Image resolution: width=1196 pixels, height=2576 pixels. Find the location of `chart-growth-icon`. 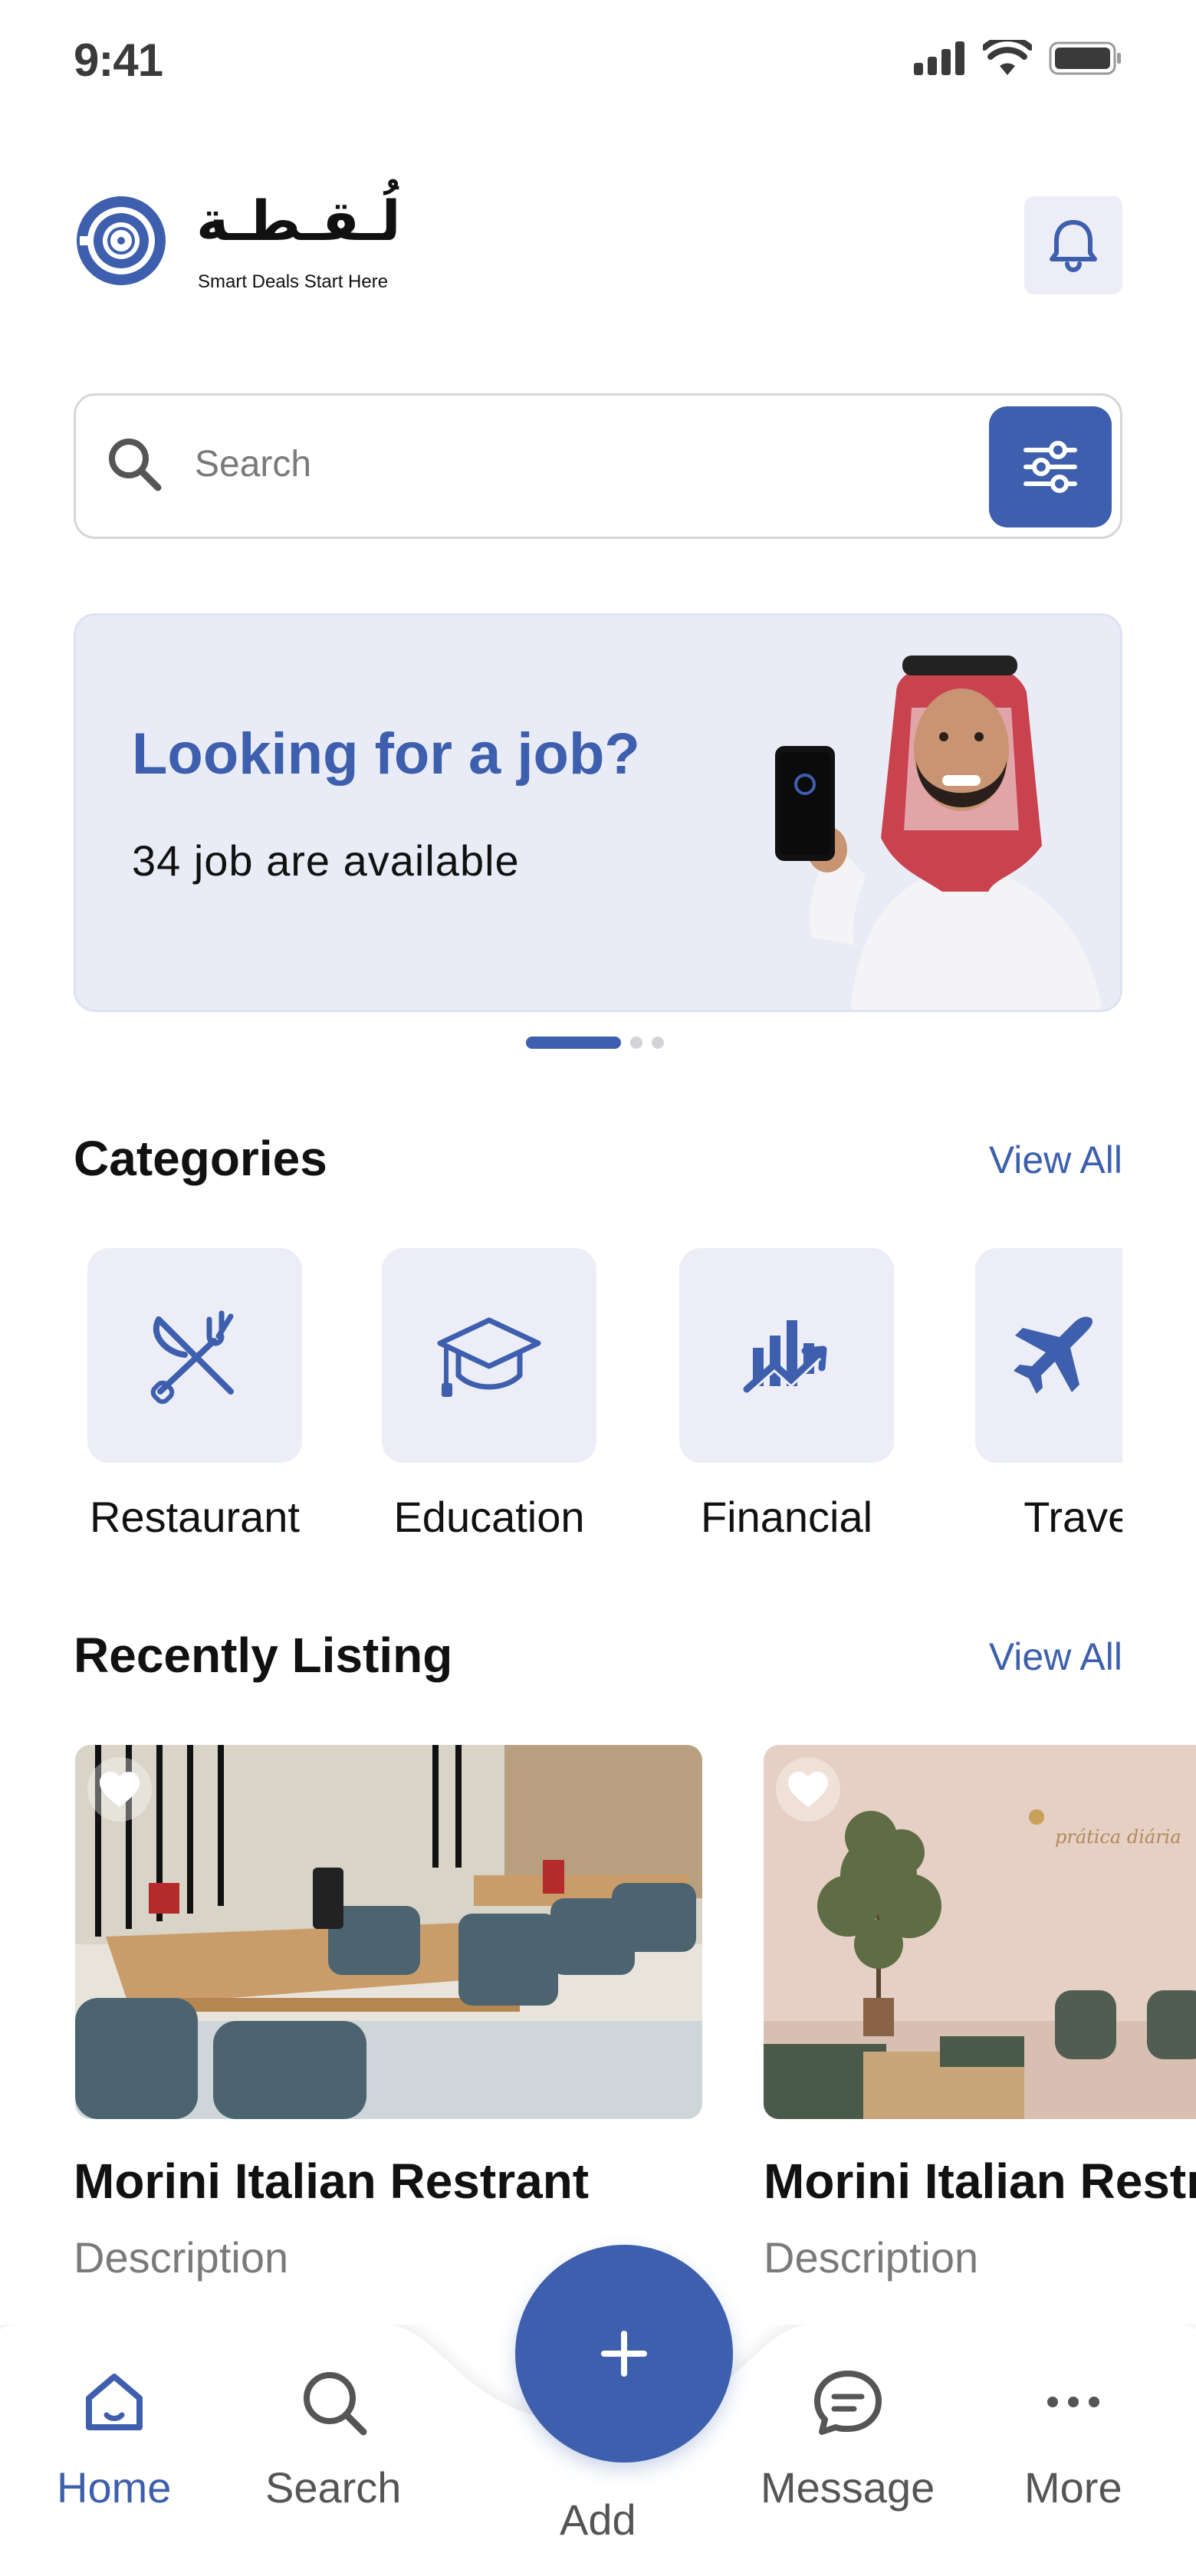

chart-growth-icon is located at coordinates (785, 1359).